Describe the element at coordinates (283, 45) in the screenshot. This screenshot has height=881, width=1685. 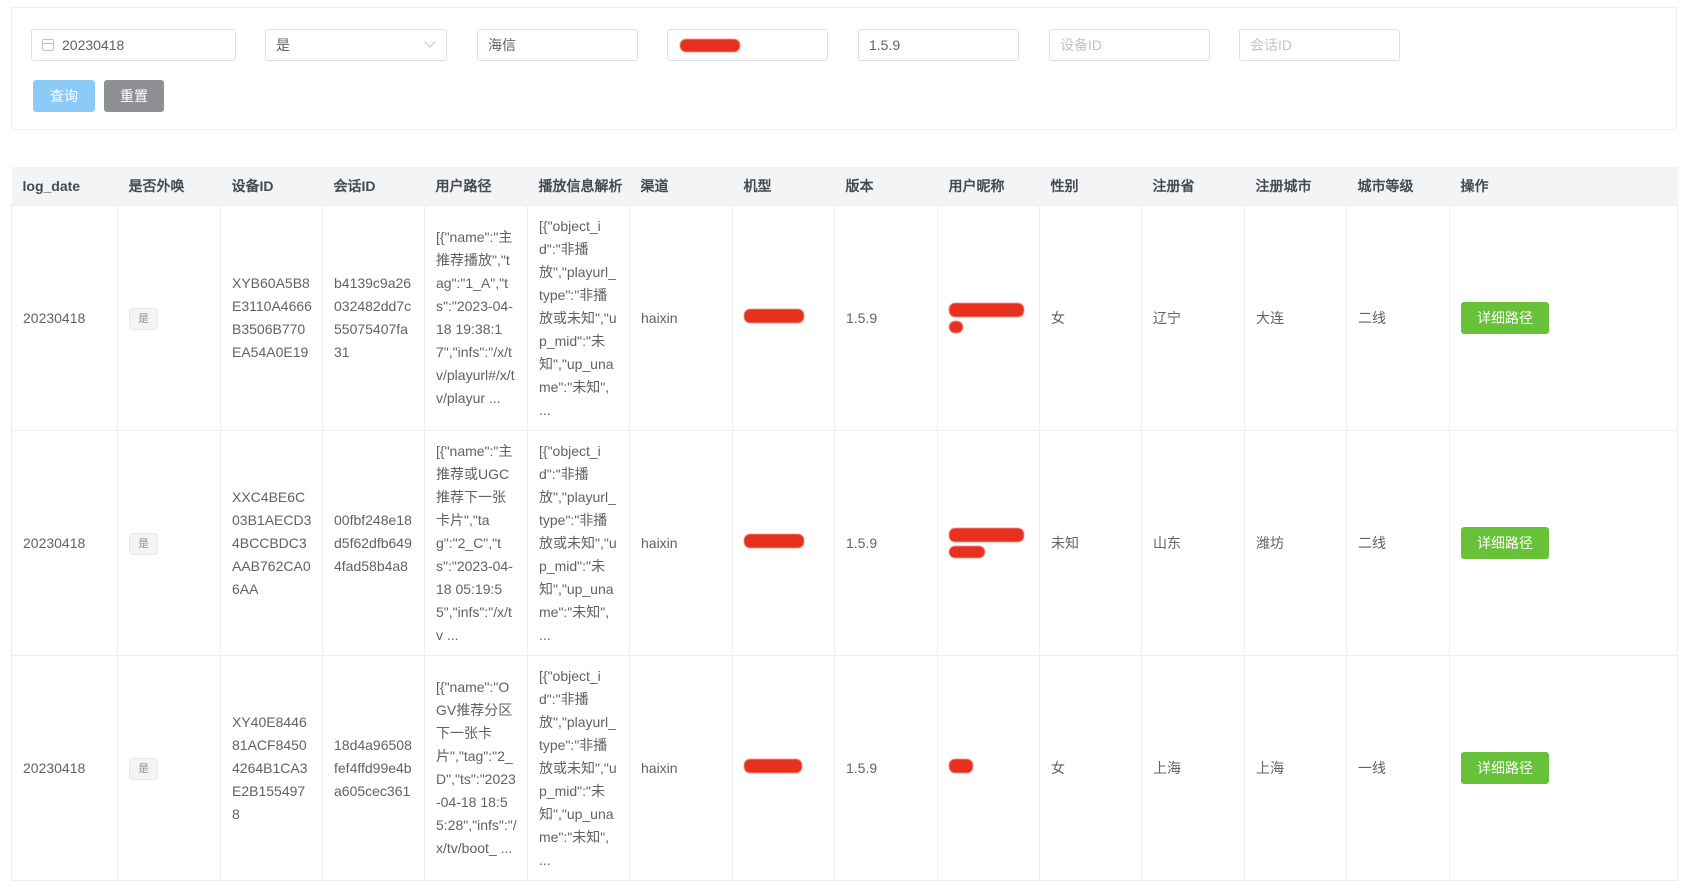
I see `external-select-value: 是` at that location.